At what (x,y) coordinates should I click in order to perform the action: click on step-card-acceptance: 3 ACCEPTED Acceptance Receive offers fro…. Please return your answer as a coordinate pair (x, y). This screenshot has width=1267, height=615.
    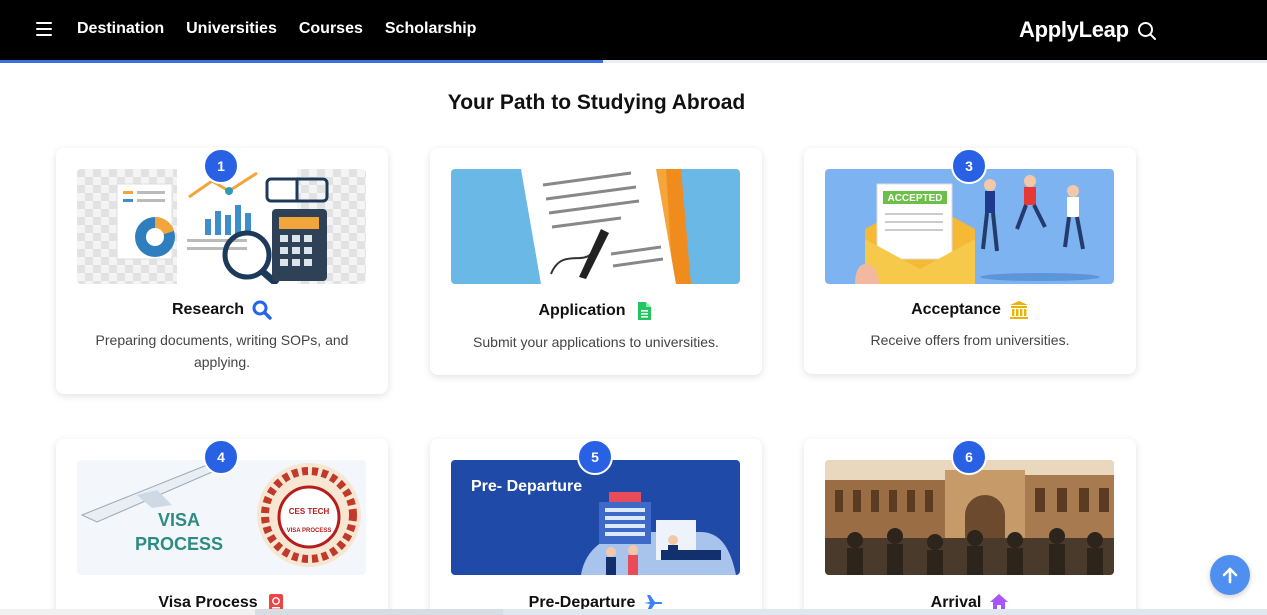
    Looking at the image, I should click on (970, 261).